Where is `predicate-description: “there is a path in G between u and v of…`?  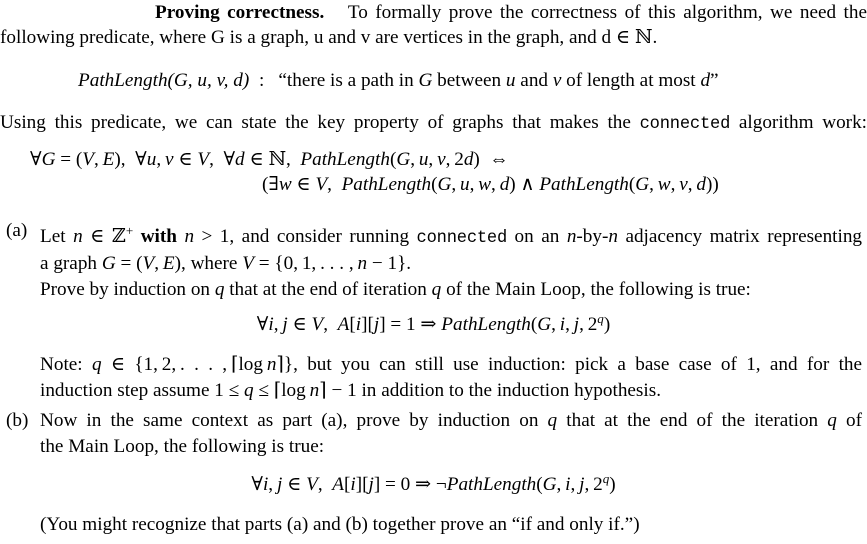 predicate-description: “there is a path in G between u and v of… is located at coordinates (498, 80).